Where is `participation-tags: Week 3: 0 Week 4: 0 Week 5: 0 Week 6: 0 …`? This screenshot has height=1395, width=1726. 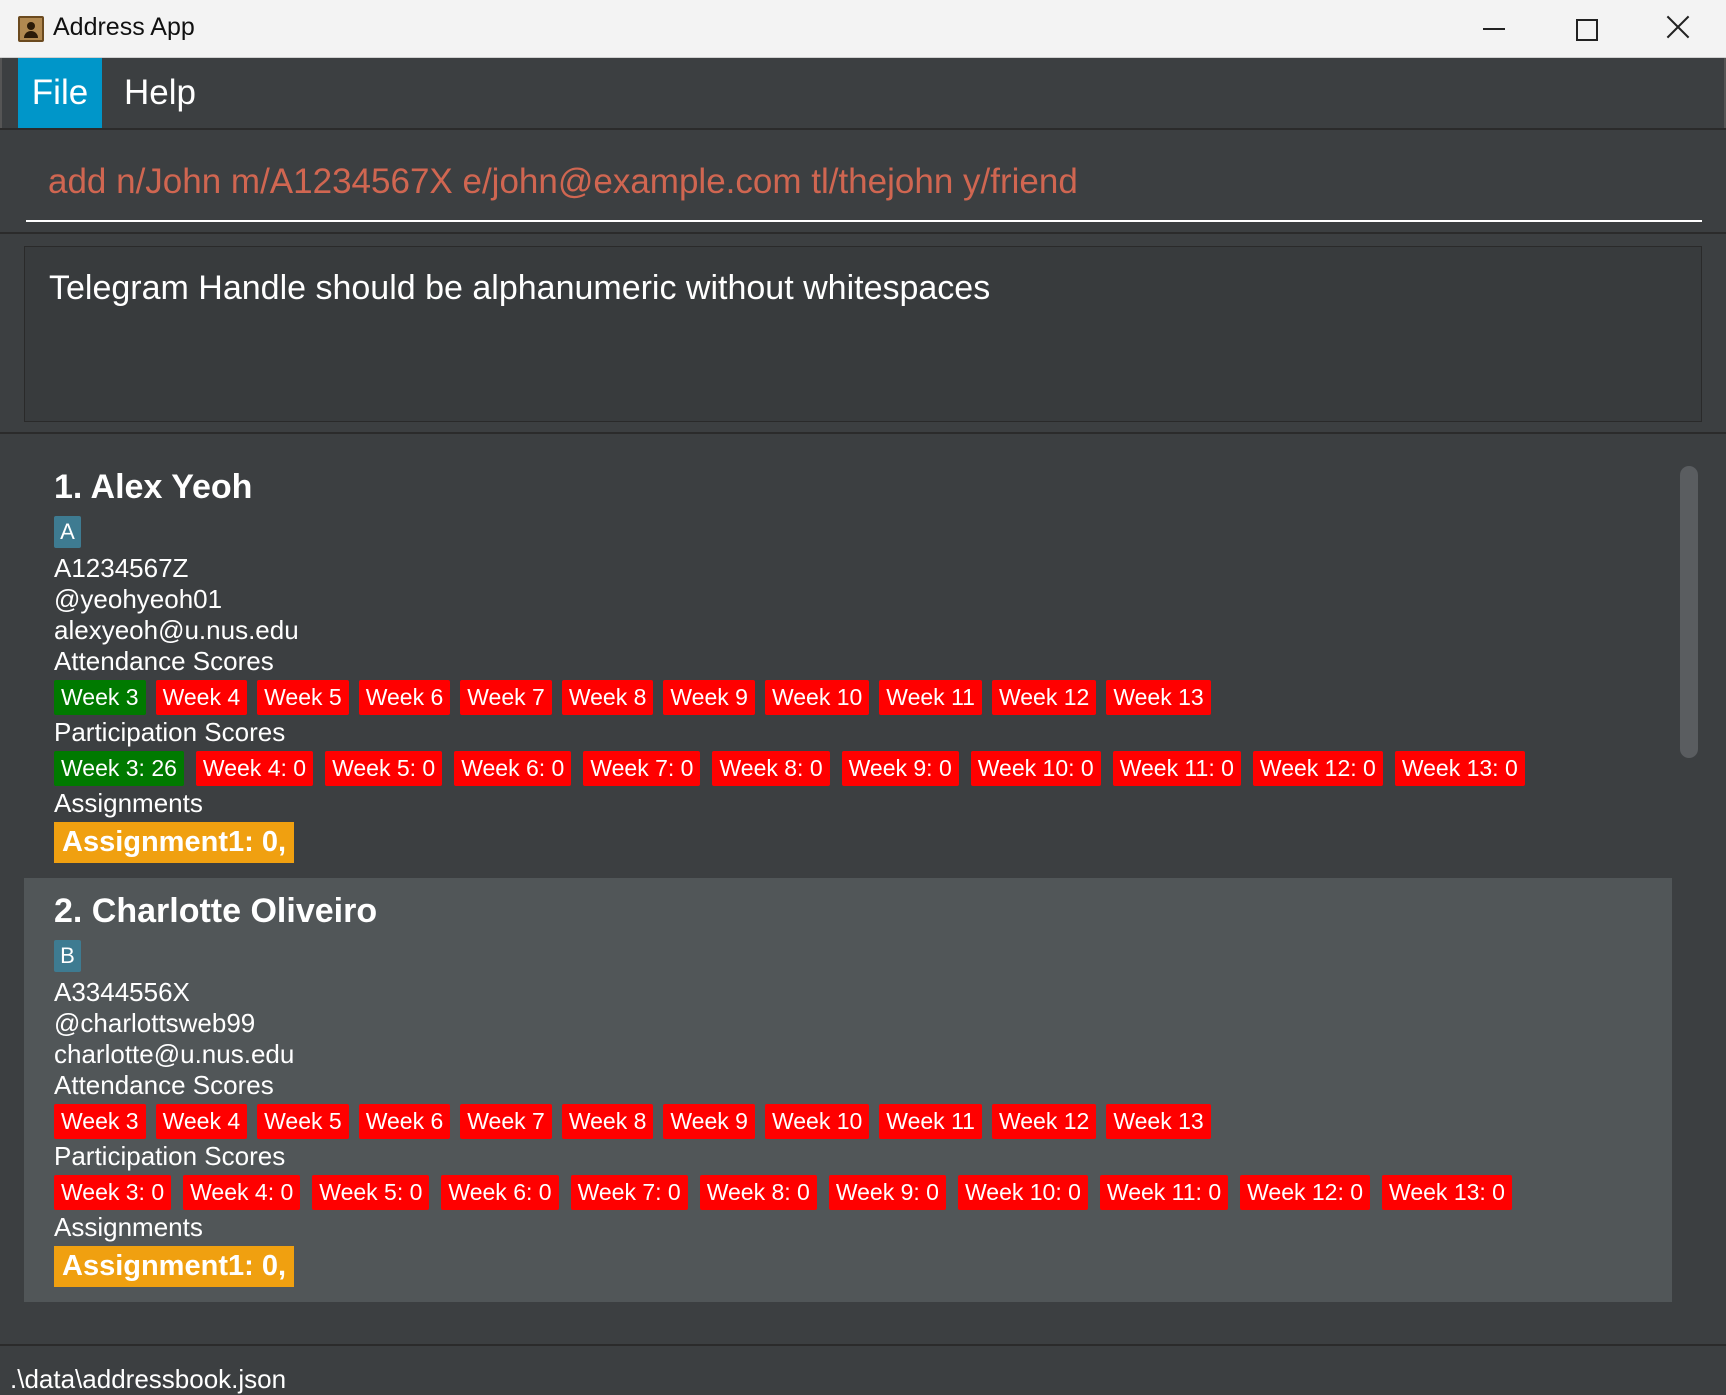 participation-tags: Week 3: 0 Week 4: 0 Week 5: 0 Week 6: 0 … is located at coordinates (783, 1192).